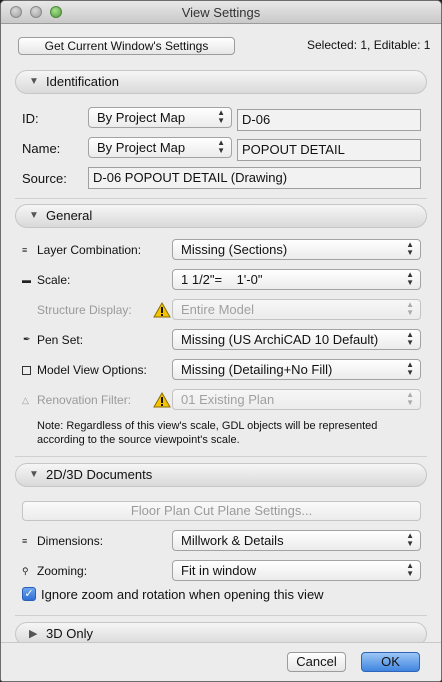 The width and height of the screenshot is (442, 682). What do you see at coordinates (25, 250) in the screenshot?
I see `layers-icon: ≡` at bounding box center [25, 250].